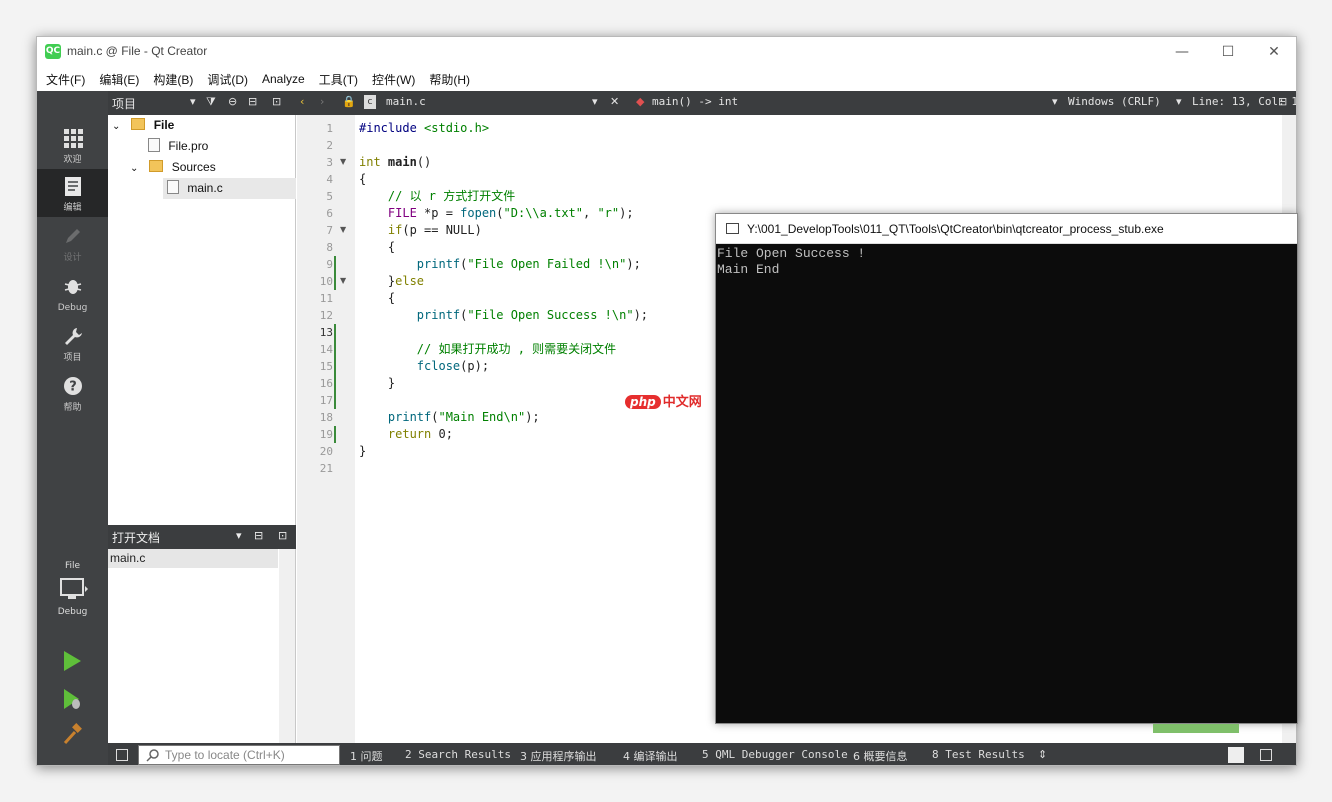 Image resolution: width=1332 pixels, height=802 pixels. What do you see at coordinates (978, 754) in the screenshot?
I see `pane-test-results: 8 Test Results` at bounding box center [978, 754].